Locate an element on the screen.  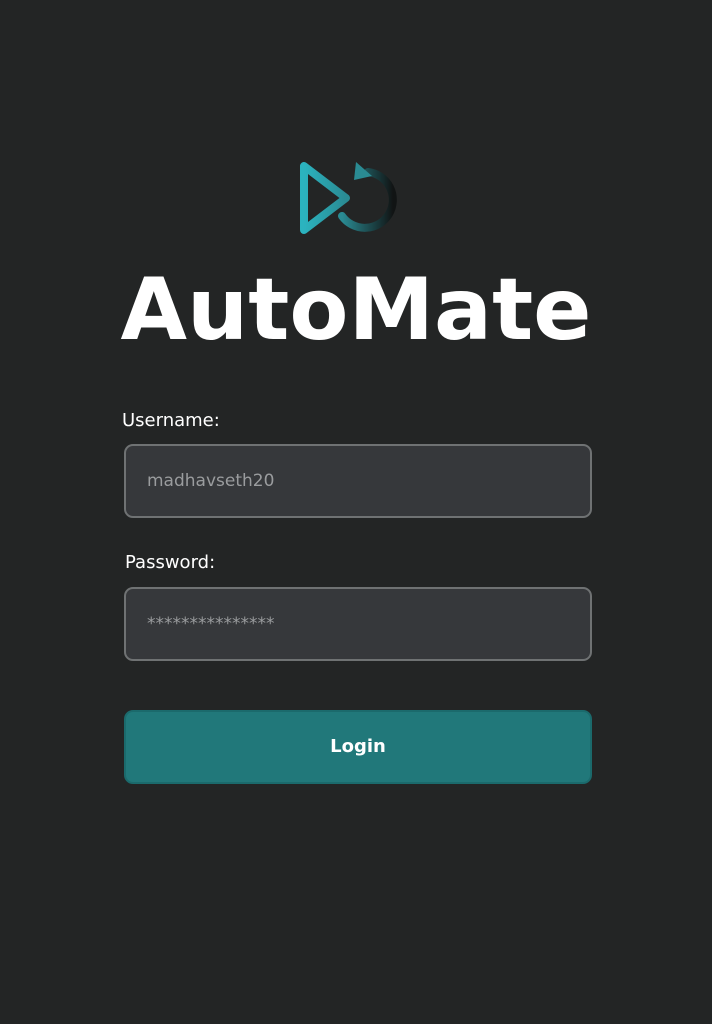
password-input: *************** is located at coordinates (358, 624).